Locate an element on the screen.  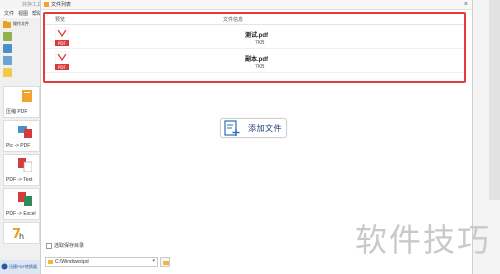
tool-pic-to-pdf: Pic -> PDF is located at coordinates (21, 136).